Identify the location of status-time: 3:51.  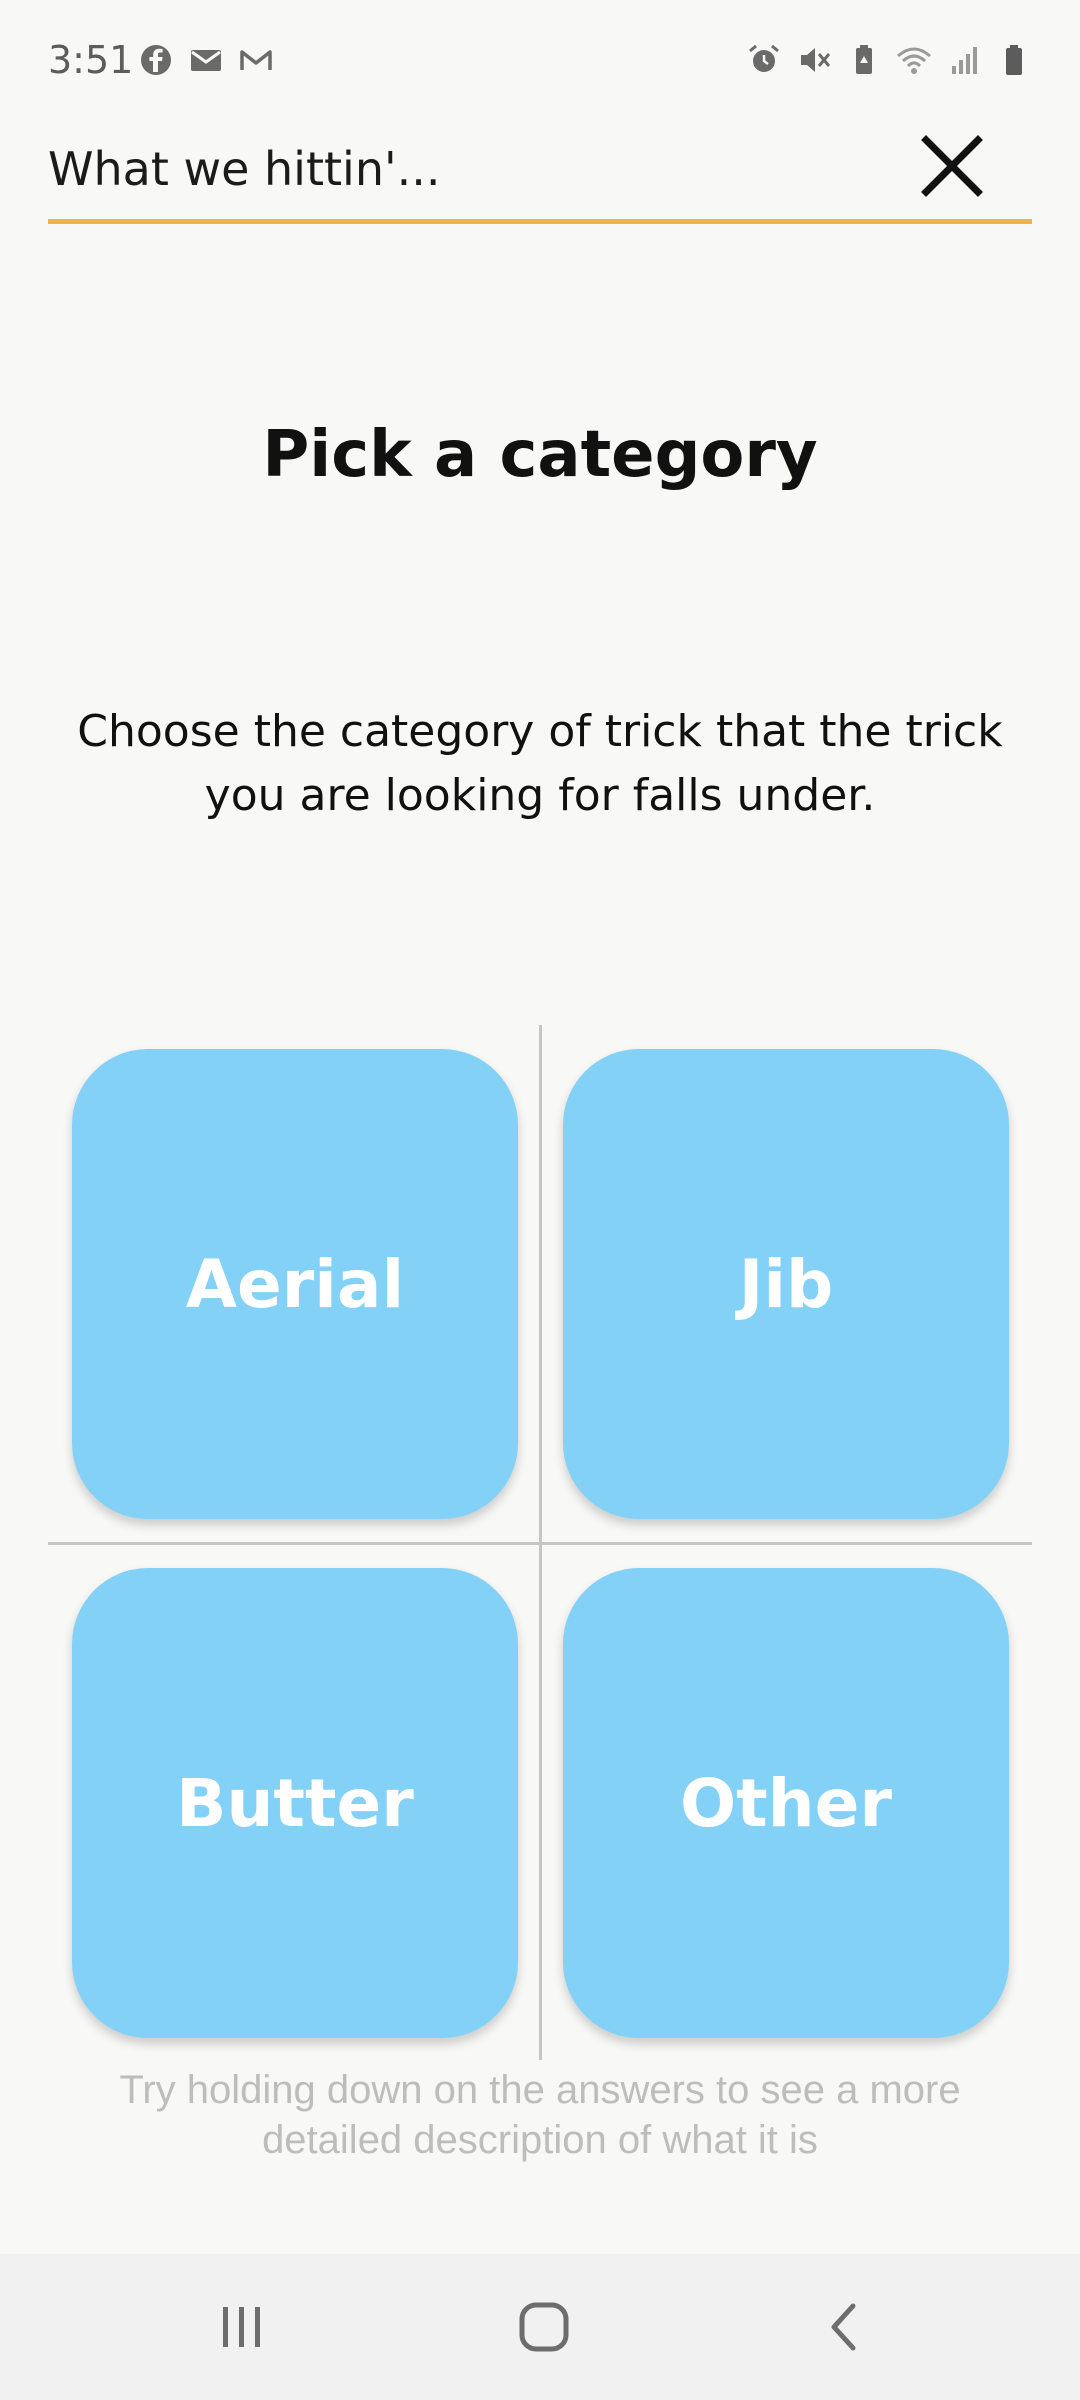
(91, 60).